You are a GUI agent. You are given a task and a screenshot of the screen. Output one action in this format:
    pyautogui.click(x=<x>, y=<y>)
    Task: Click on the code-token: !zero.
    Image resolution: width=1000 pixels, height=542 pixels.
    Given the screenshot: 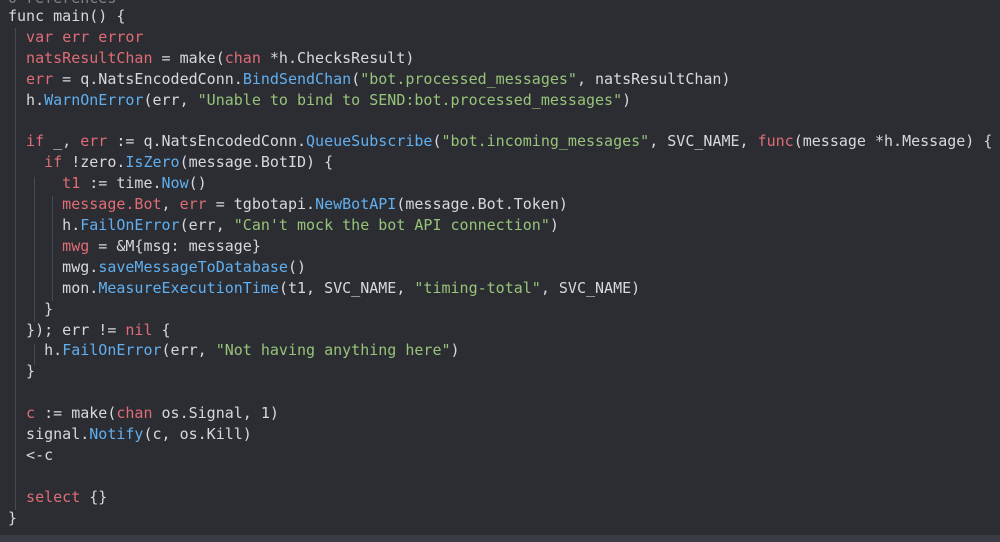 What is the action you would take?
    pyautogui.click(x=94, y=162)
    